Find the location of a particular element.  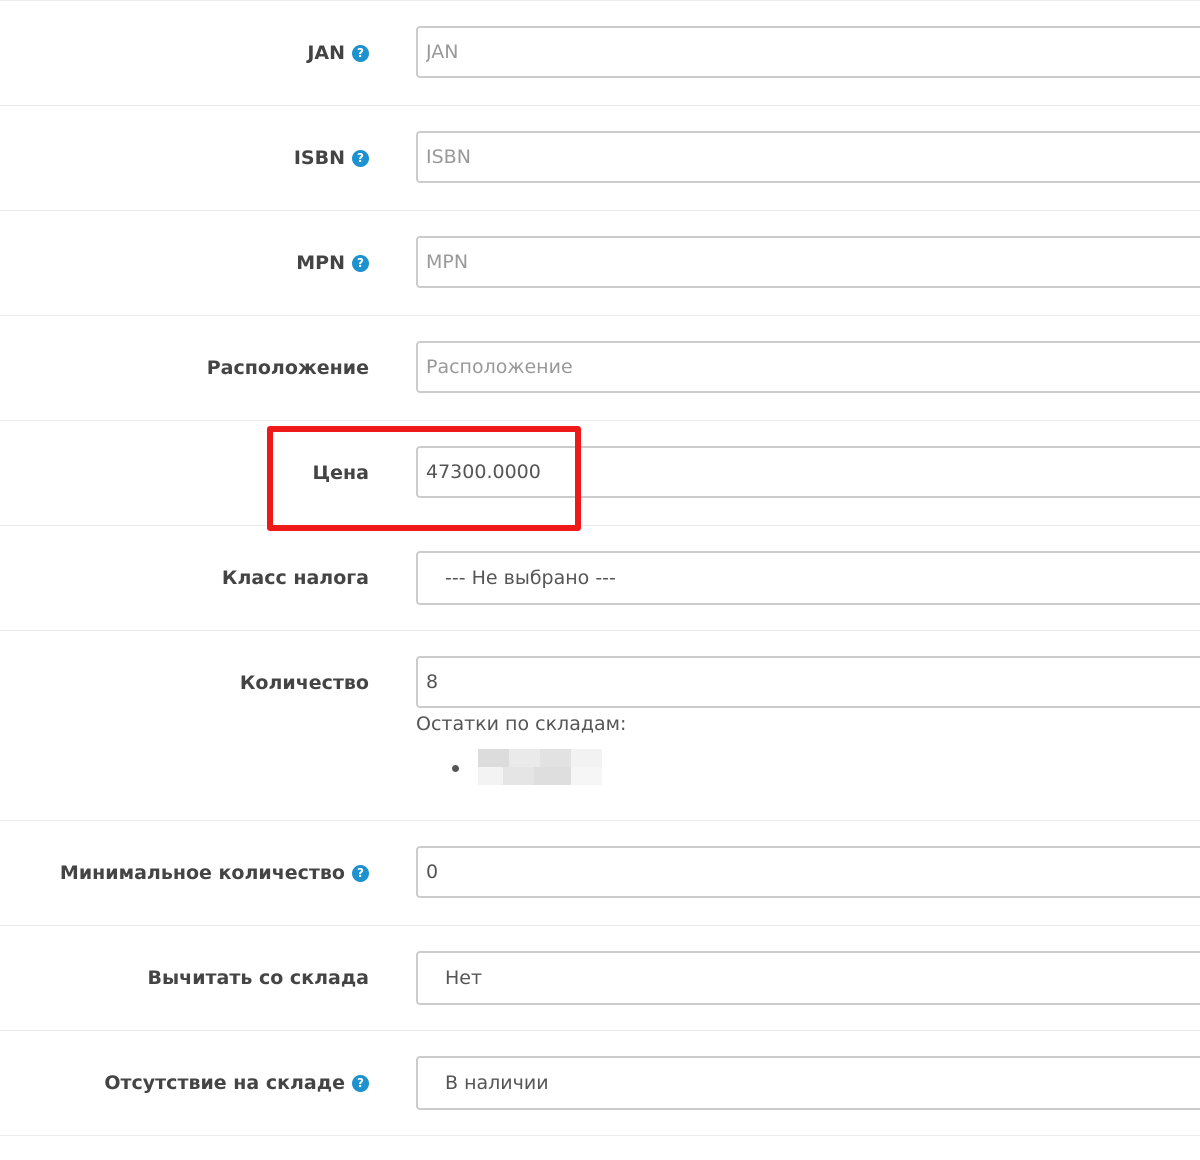

minimum-label: Минимальное количество is located at coordinates (202, 873).